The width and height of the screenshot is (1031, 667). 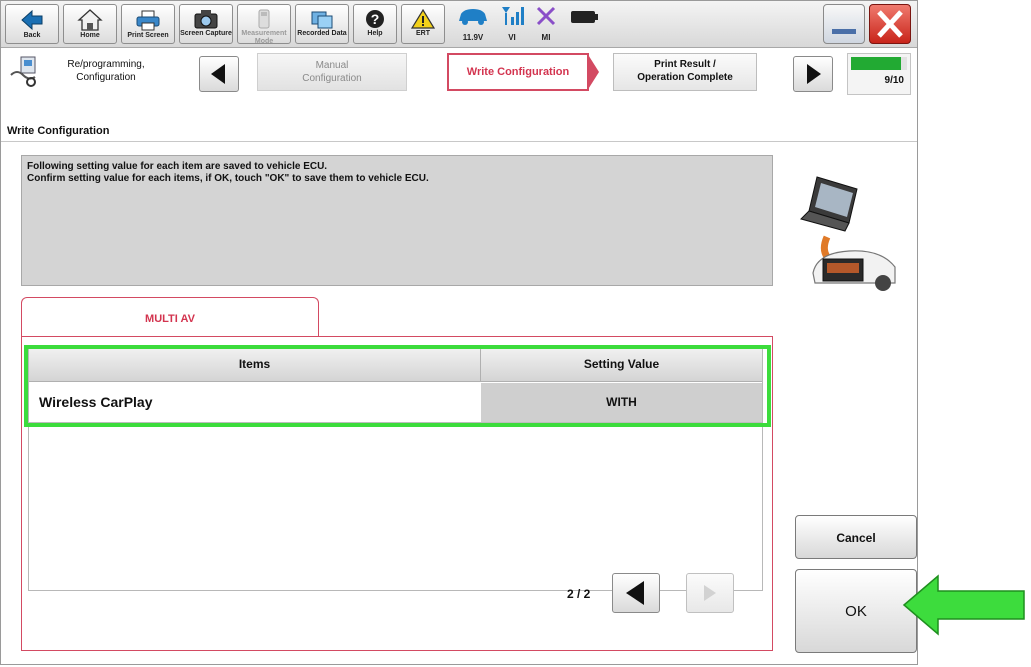 I want to click on step-write-configuration: Write Configuration, so click(x=518, y=72).